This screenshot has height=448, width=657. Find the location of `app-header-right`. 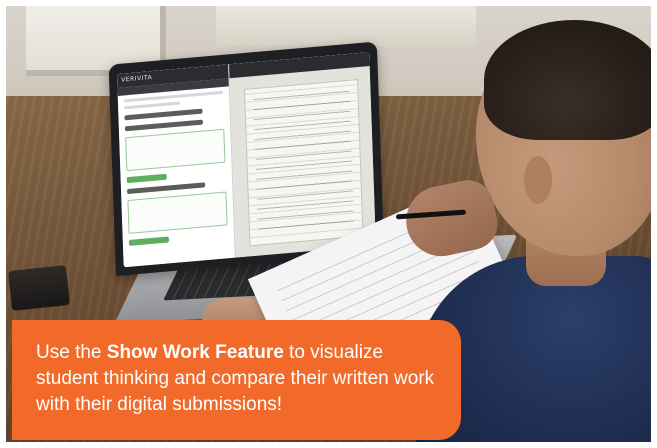

app-header-right is located at coordinates (299, 65).